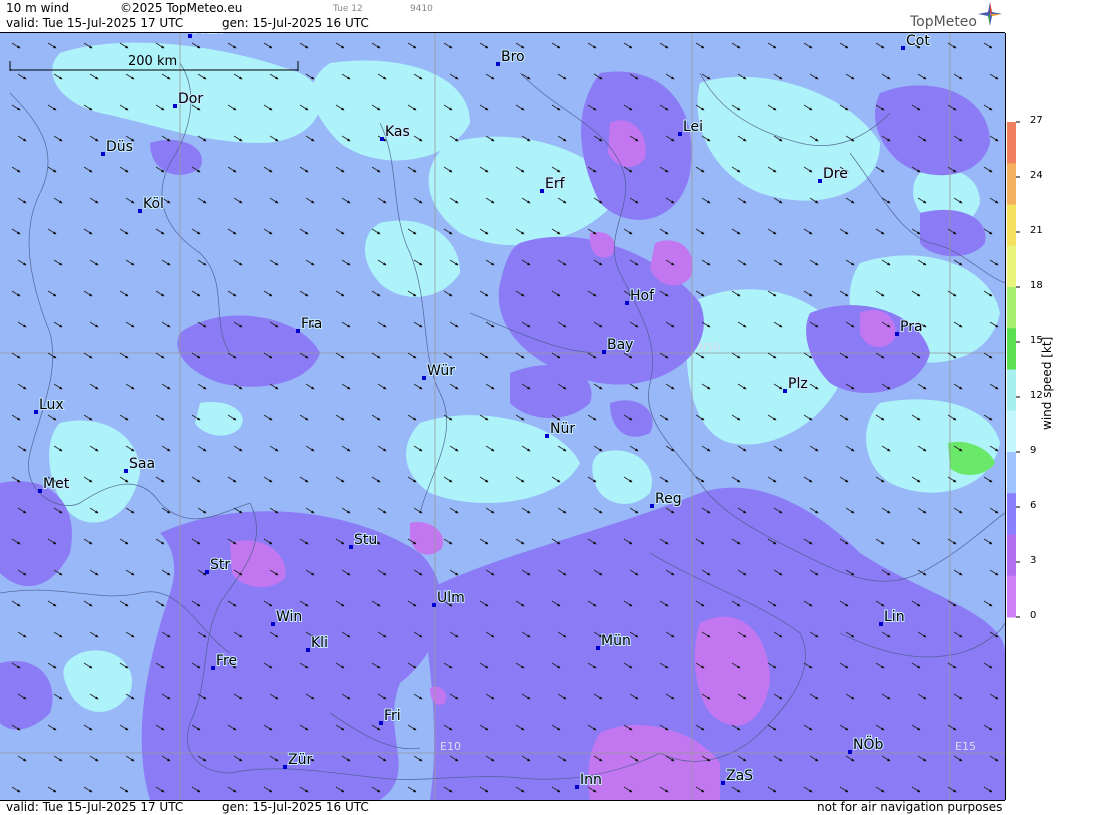  What do you see at coordinates (300, 760) in the screenshot?
I see `city-label: Zür` at bounding box center [300, 760].